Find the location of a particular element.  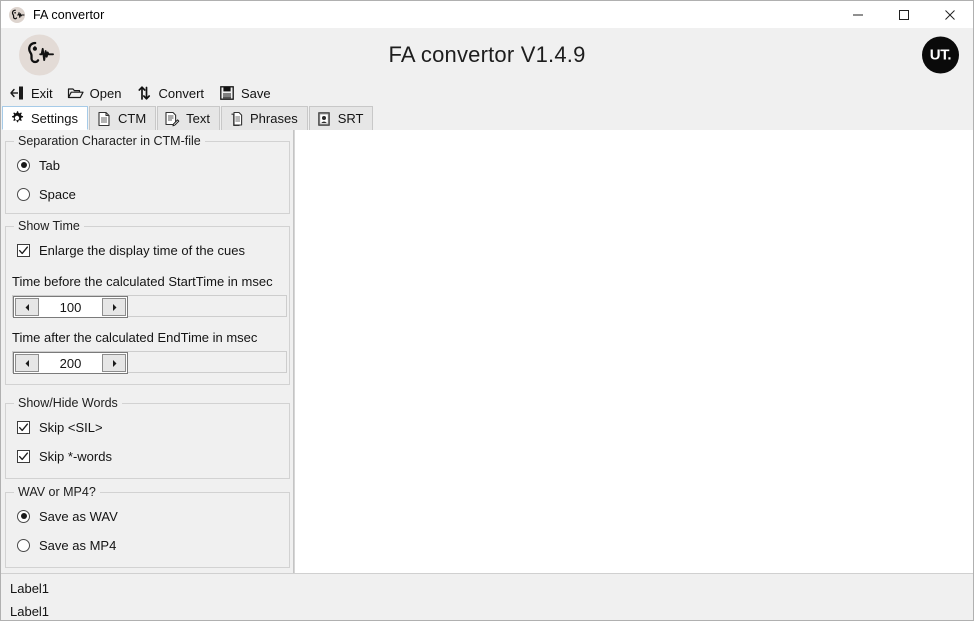

tab-ctm: CTM is located at coordinates (122, 118).